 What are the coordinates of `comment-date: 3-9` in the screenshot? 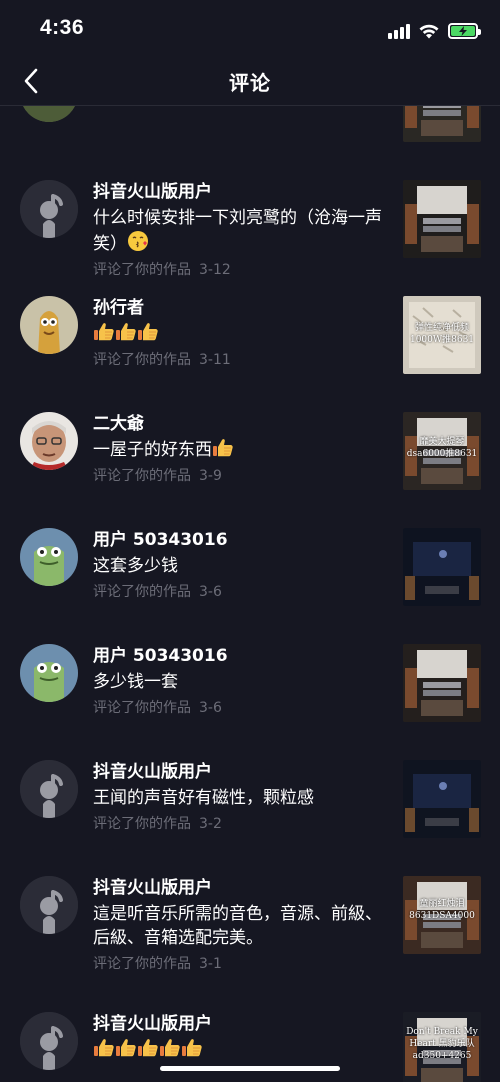 It's located at (210, 476).